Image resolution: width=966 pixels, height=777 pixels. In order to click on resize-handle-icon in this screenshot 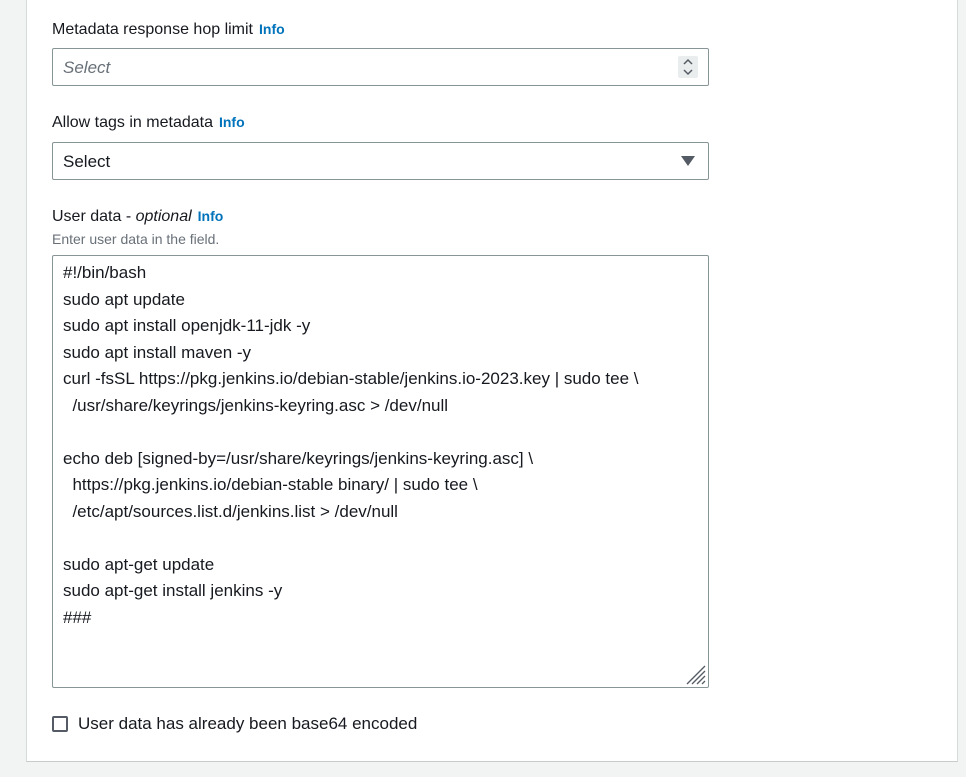, I will do `click(695, 674)`.